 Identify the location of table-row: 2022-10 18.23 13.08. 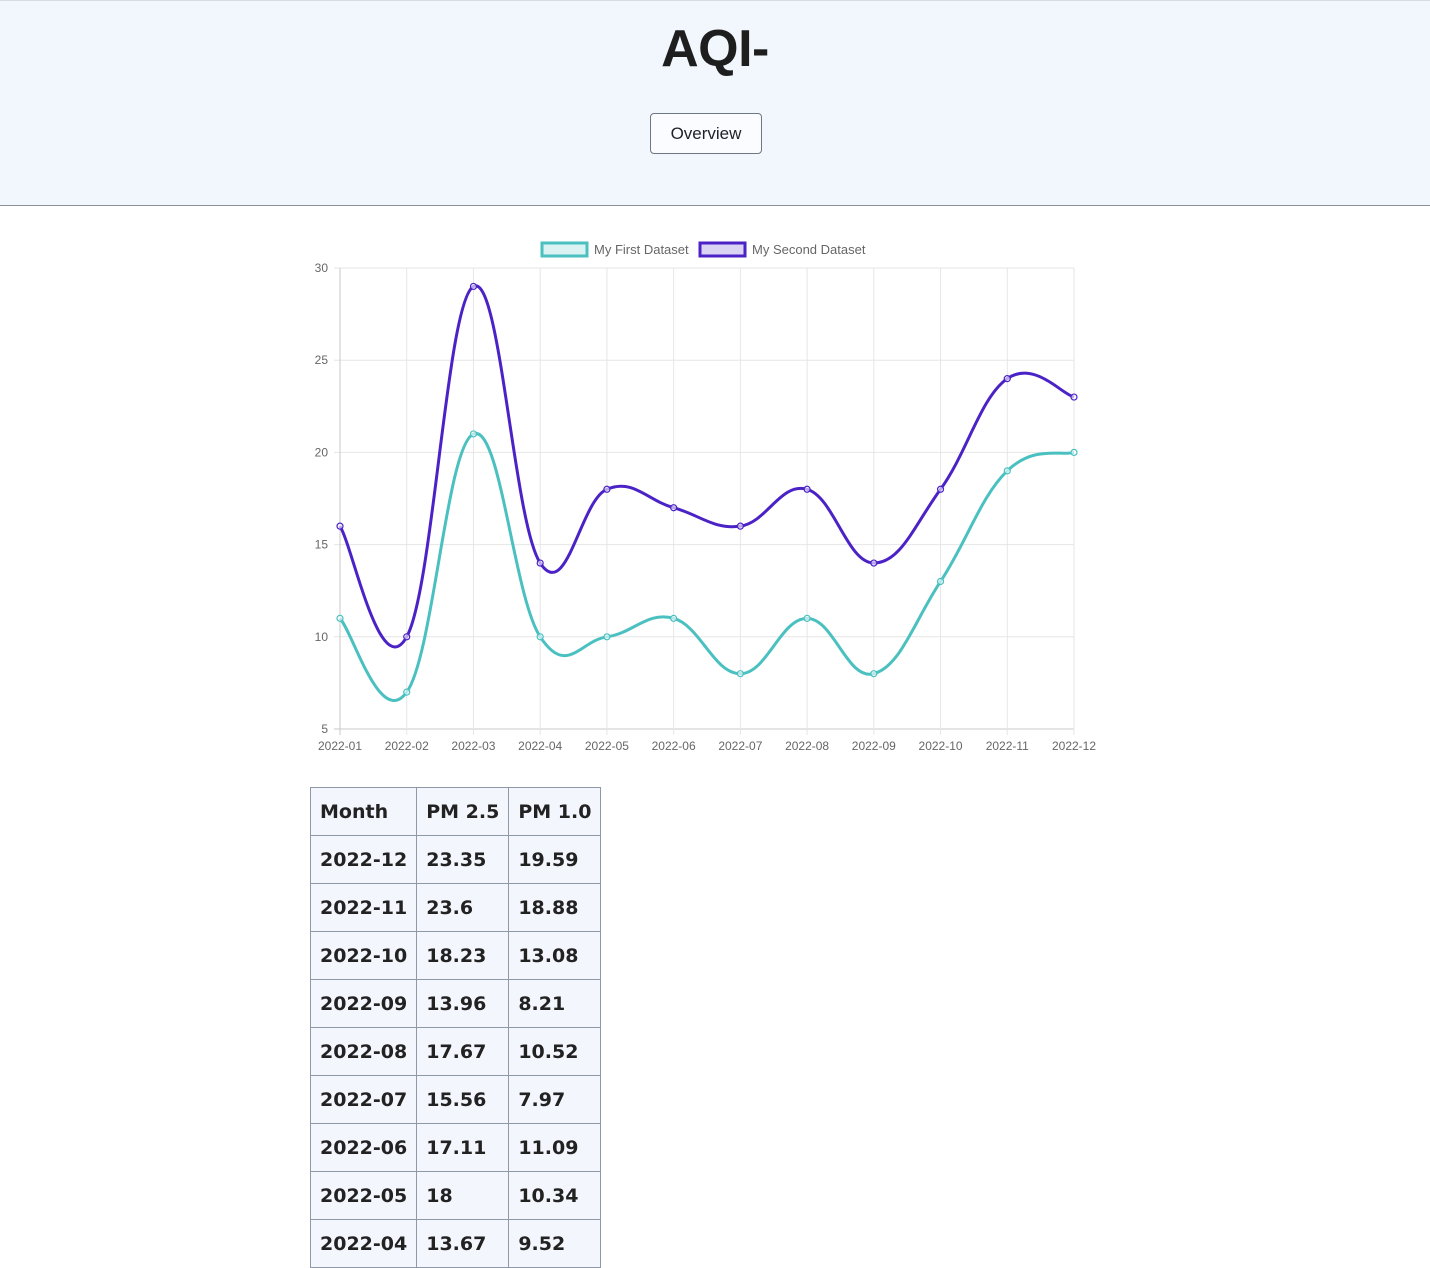
(455, 955).